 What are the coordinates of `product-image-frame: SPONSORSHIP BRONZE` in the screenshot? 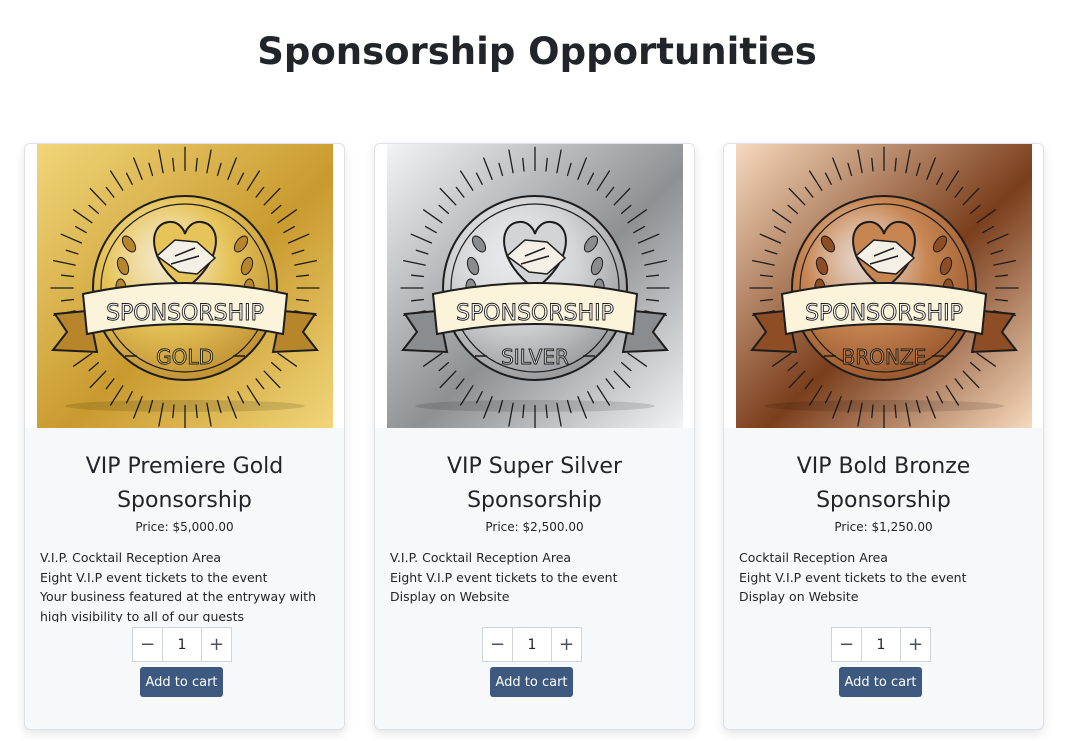 It's located at (883, 286).